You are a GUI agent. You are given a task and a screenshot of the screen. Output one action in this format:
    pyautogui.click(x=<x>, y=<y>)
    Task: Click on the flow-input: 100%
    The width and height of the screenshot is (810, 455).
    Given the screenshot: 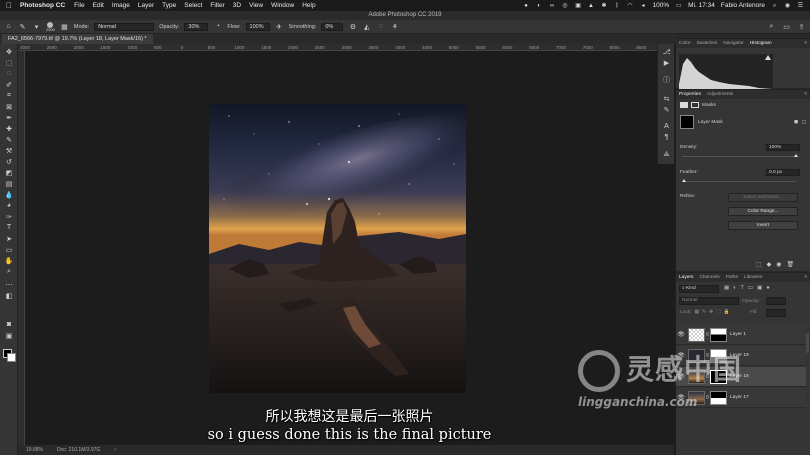 What is the action you would take?
    pyautogui.click(x=257, y=26)
    